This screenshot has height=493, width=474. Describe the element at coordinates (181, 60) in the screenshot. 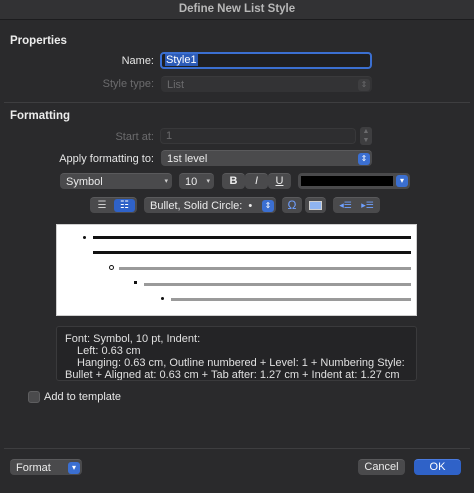

I see `name-value: Style1` at that location.